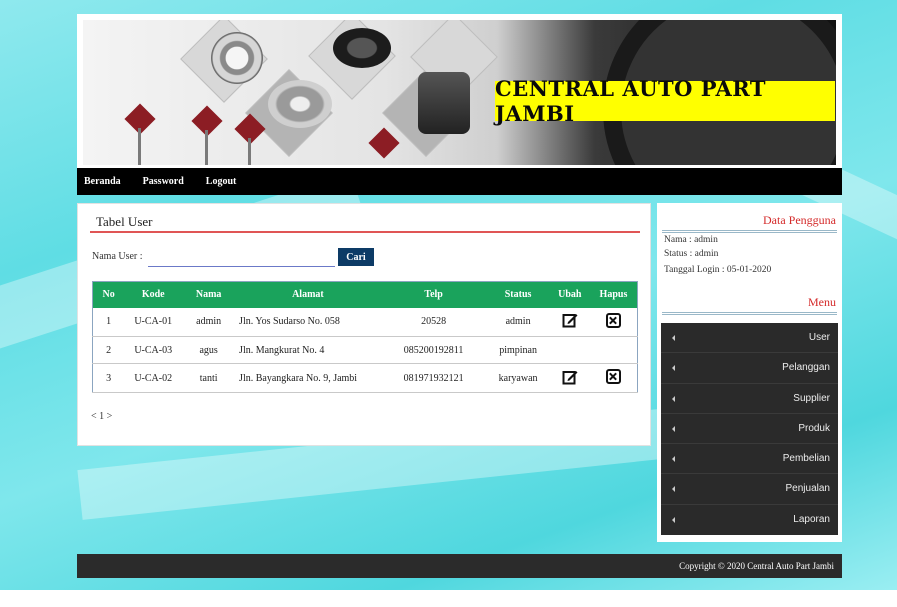 The height and width of the screenshot is (607, 897). Describe the element at coordinates (365, 232) in the screenshot. I see `title-divider` at that location.